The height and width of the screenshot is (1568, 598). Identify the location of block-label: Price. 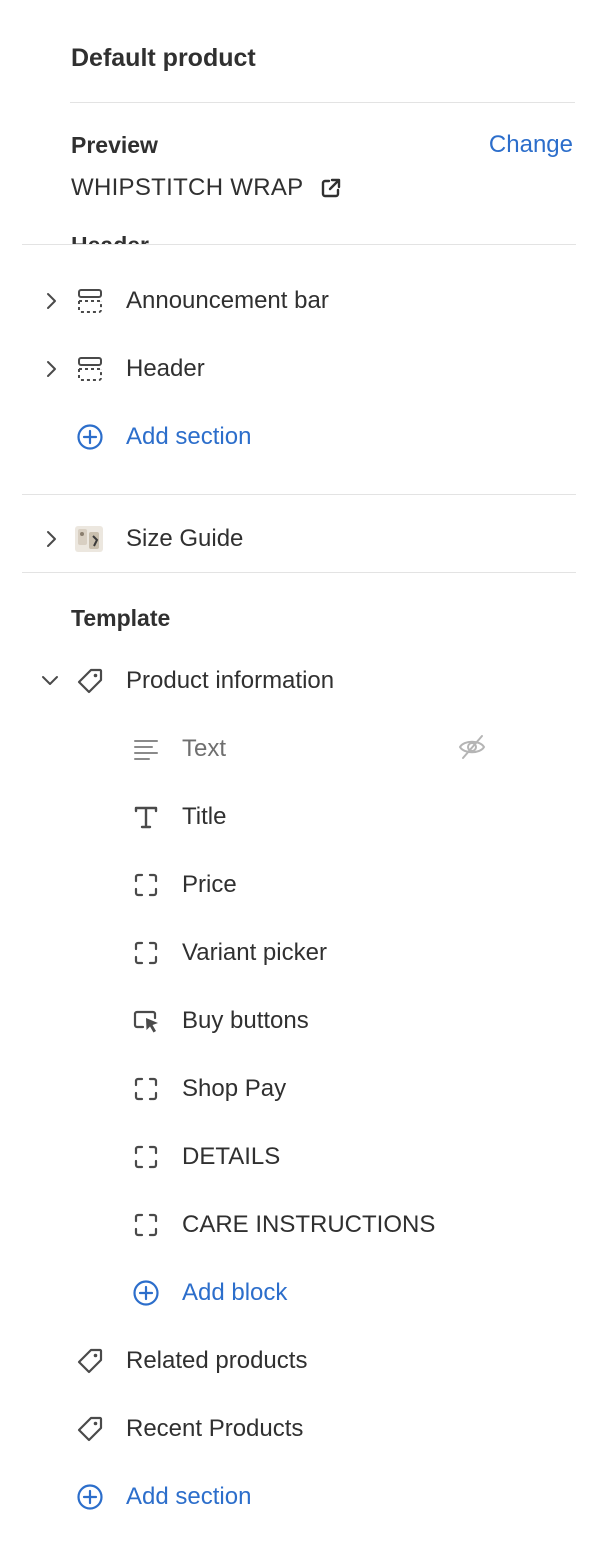
(209, 884).